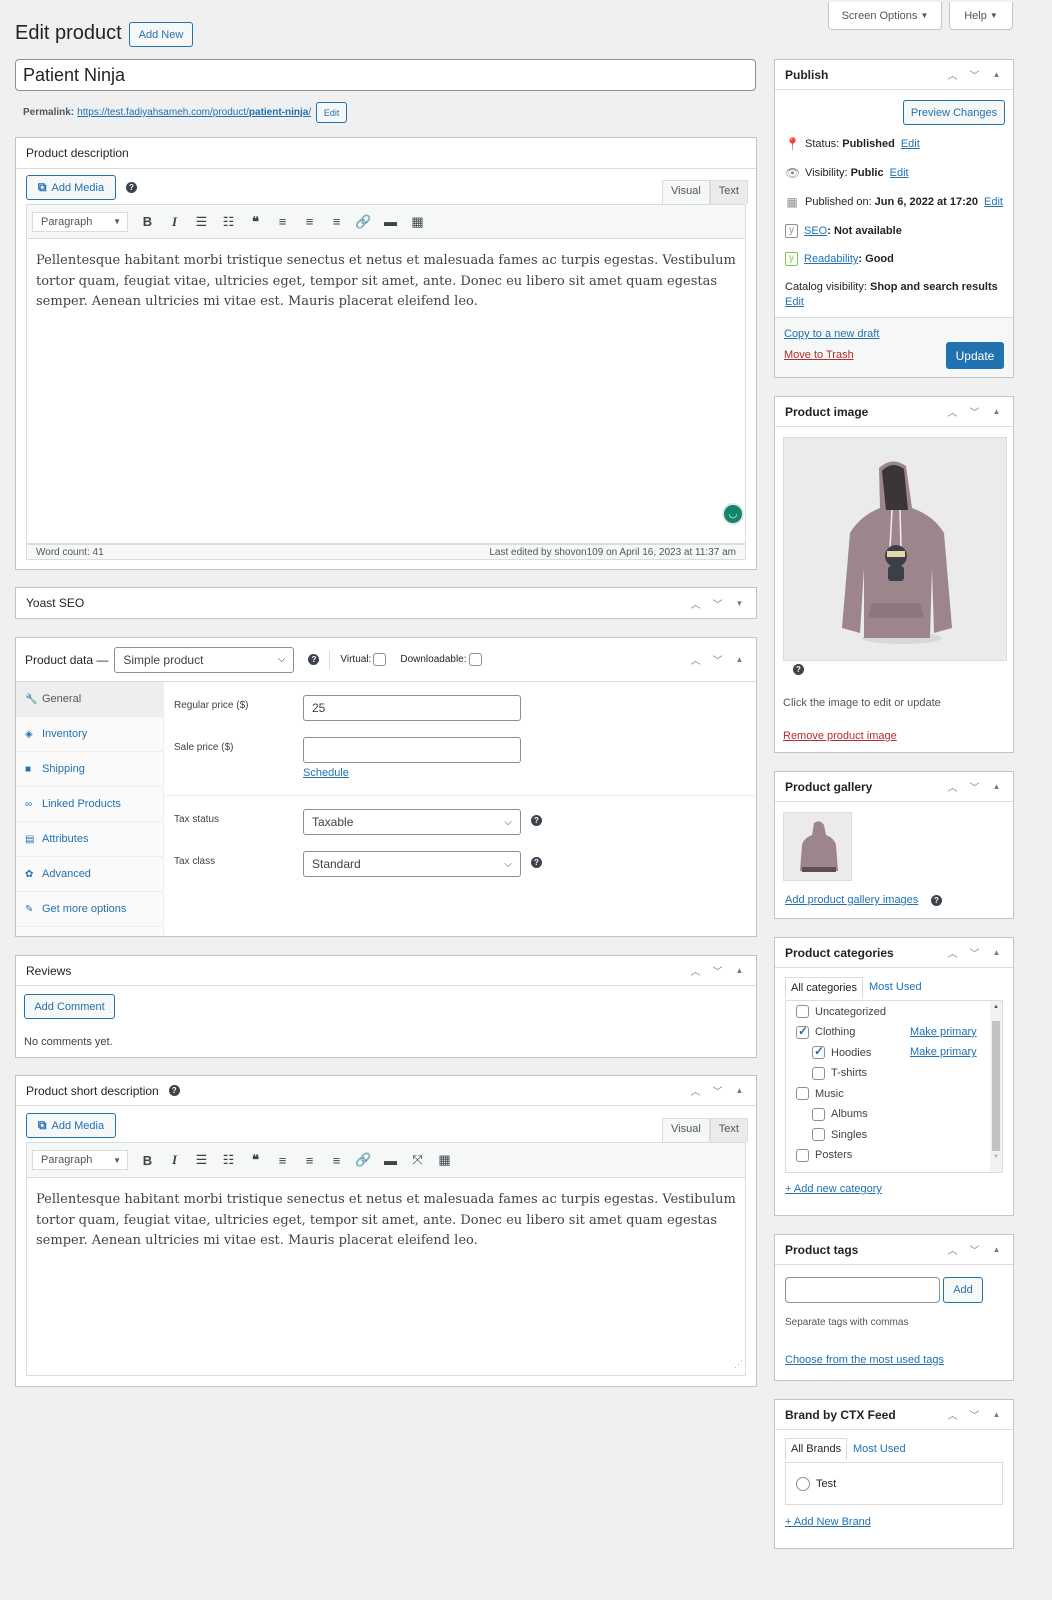  What do you see at coordinates (412, 708) in the screenshot?
I see `regular-price-input: 25` at bounding box center [412, 708].